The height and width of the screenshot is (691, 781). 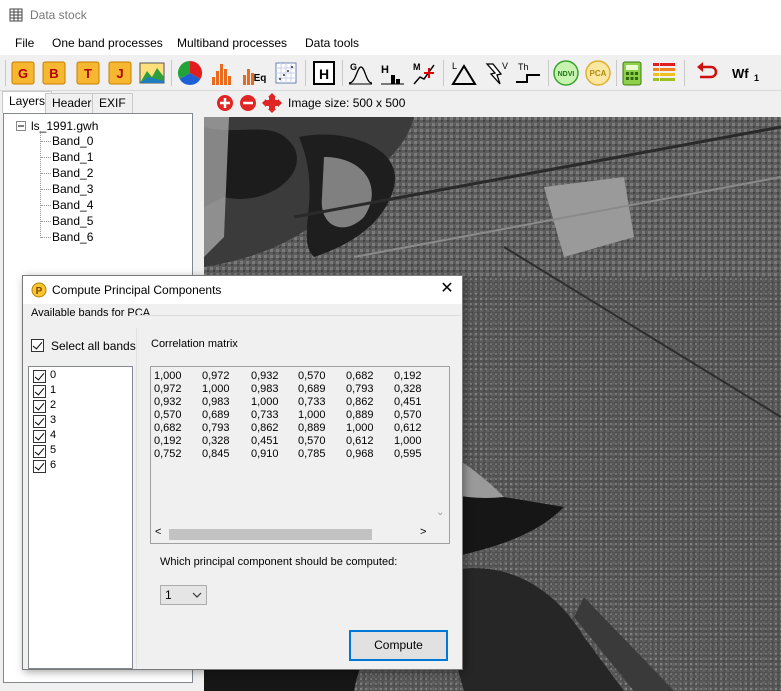 I want to click on matrix-cell: 0,845, so click(x=216, y=454).